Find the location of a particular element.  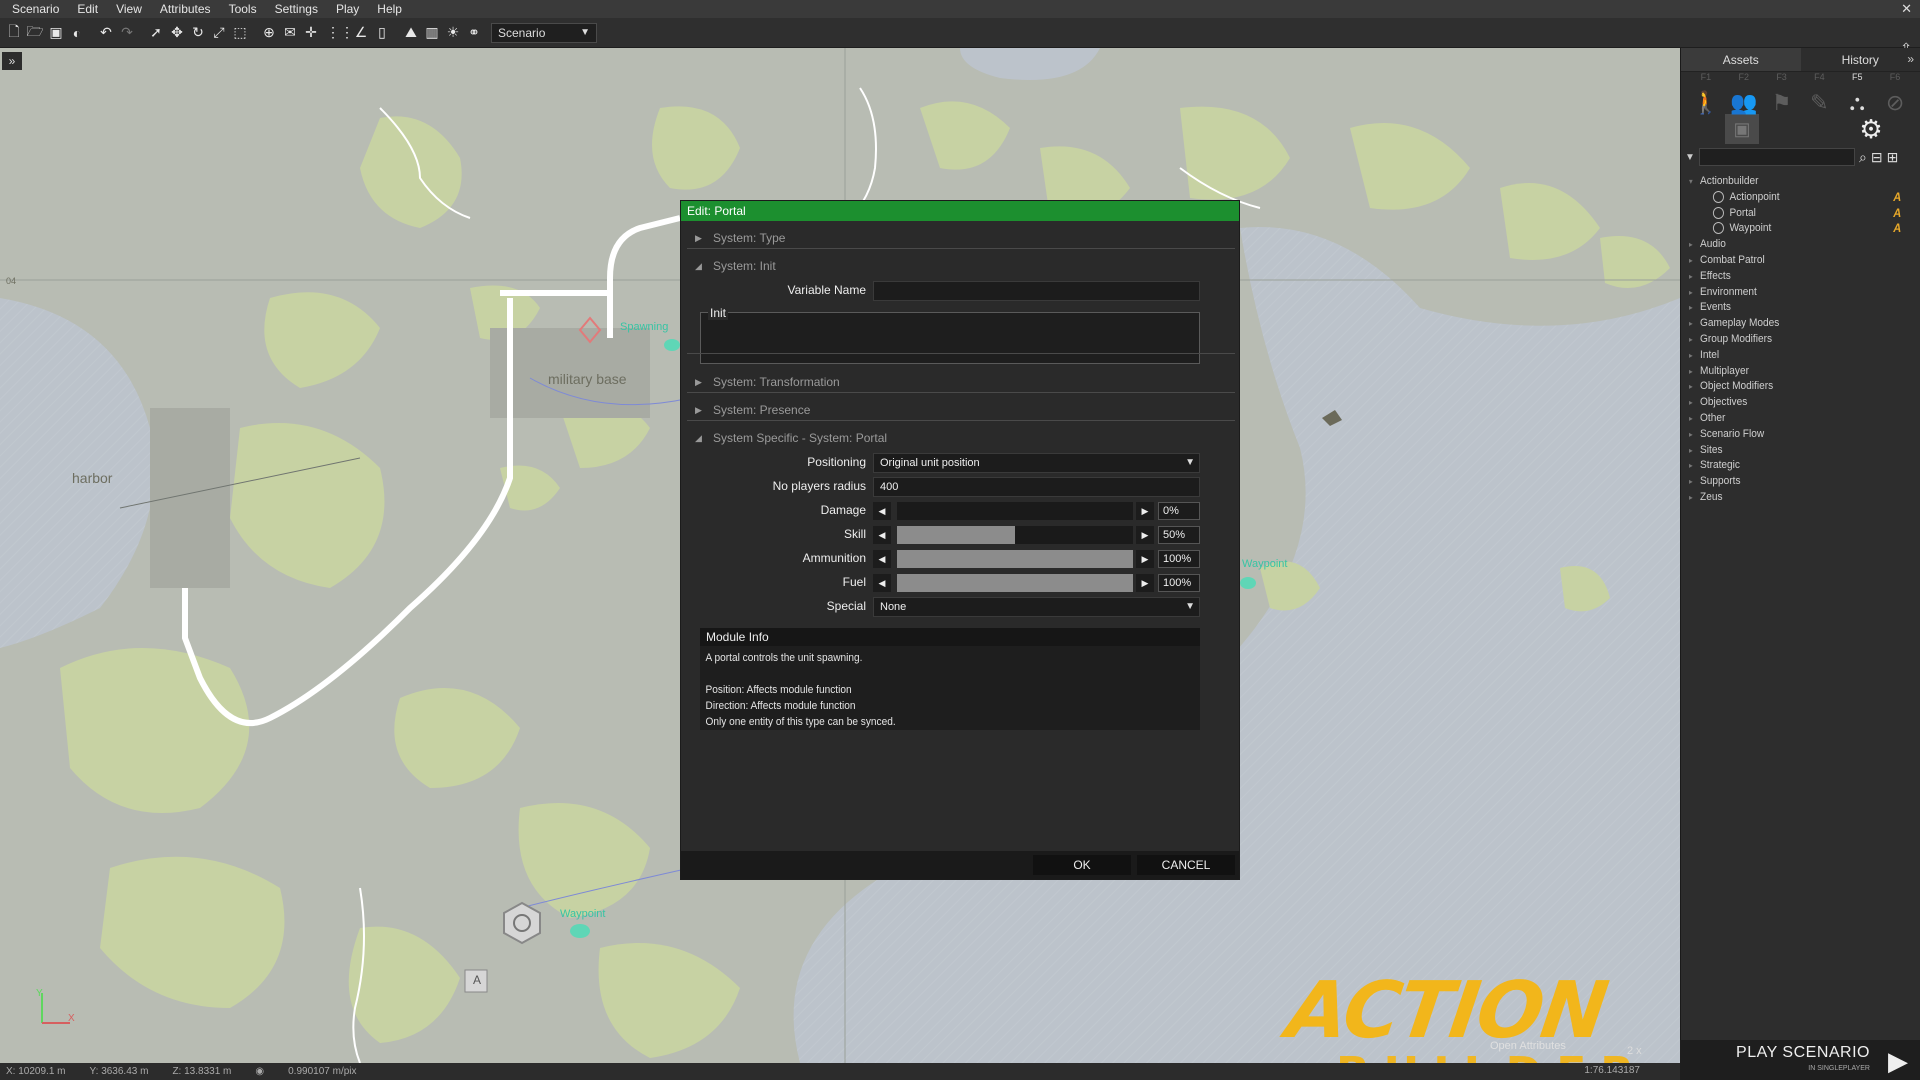

positioning-select: Original unit position ▼ is located at coordinates (1036, 463).